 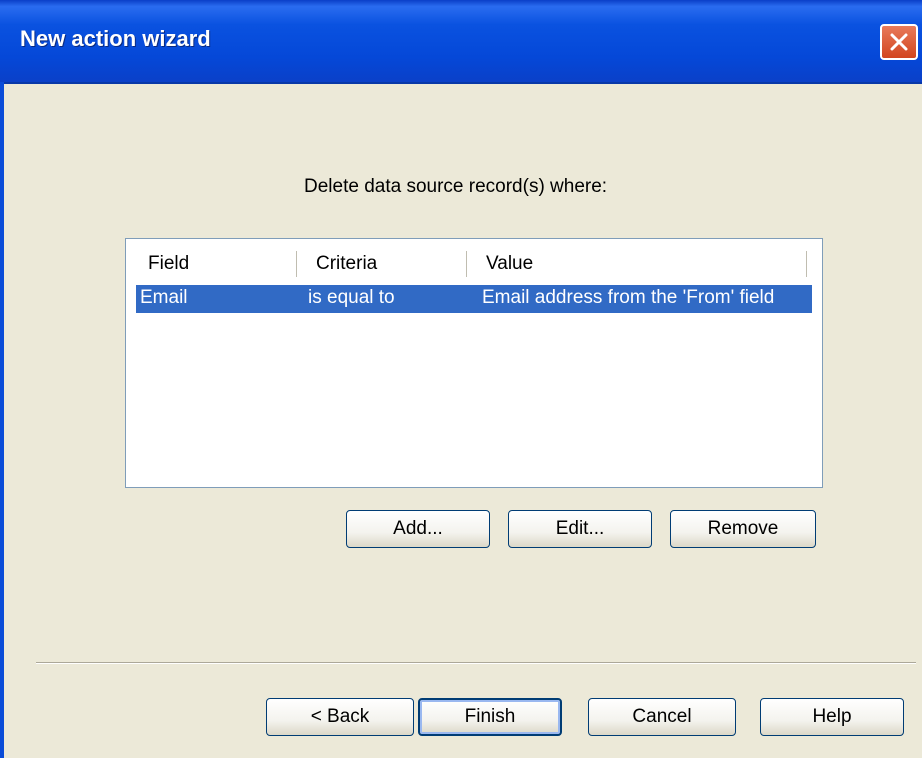 I want to click on help-button: Help, so click(x=832, y=717).